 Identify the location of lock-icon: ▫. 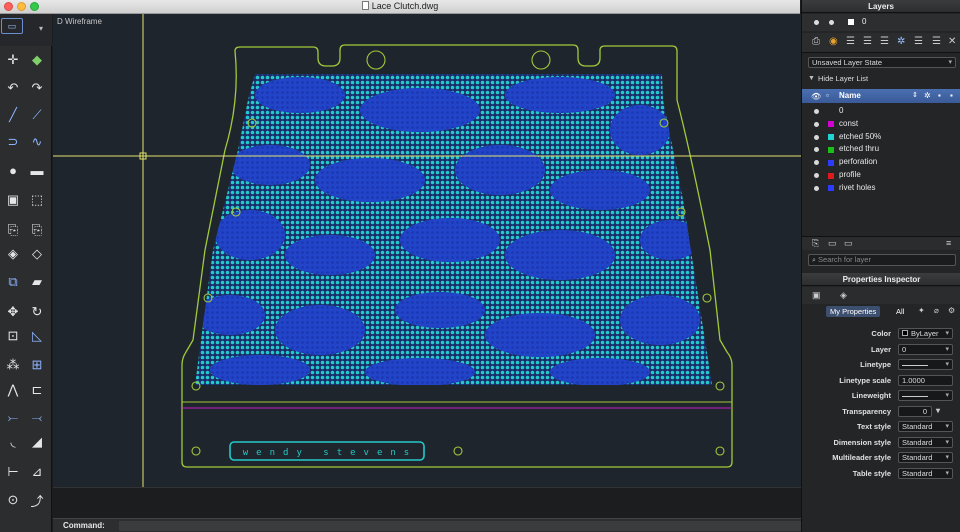
(827, 95).